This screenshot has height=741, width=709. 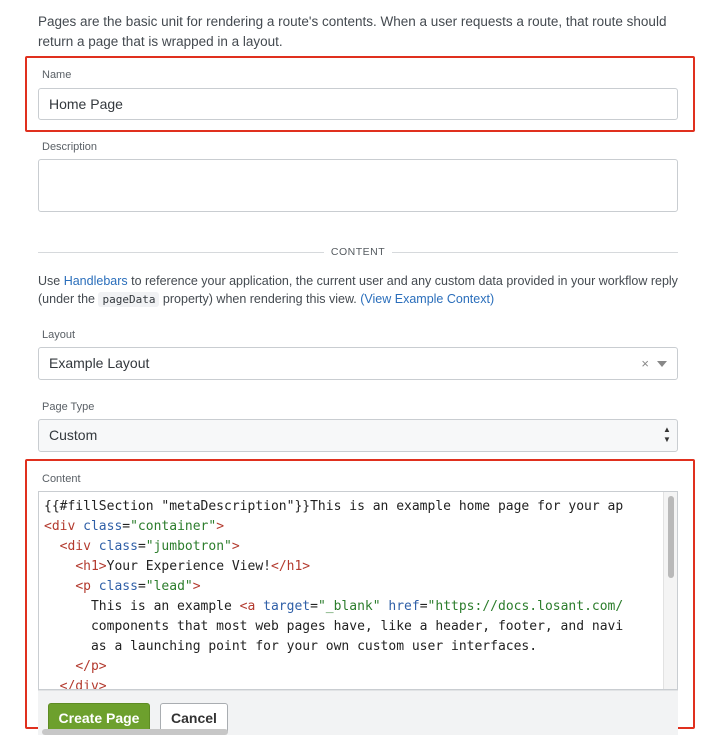 What do you see at coordinates (671, 537) in the screenshot?
I see `editor-scroll-thumb` at bounding box center [671, 537].